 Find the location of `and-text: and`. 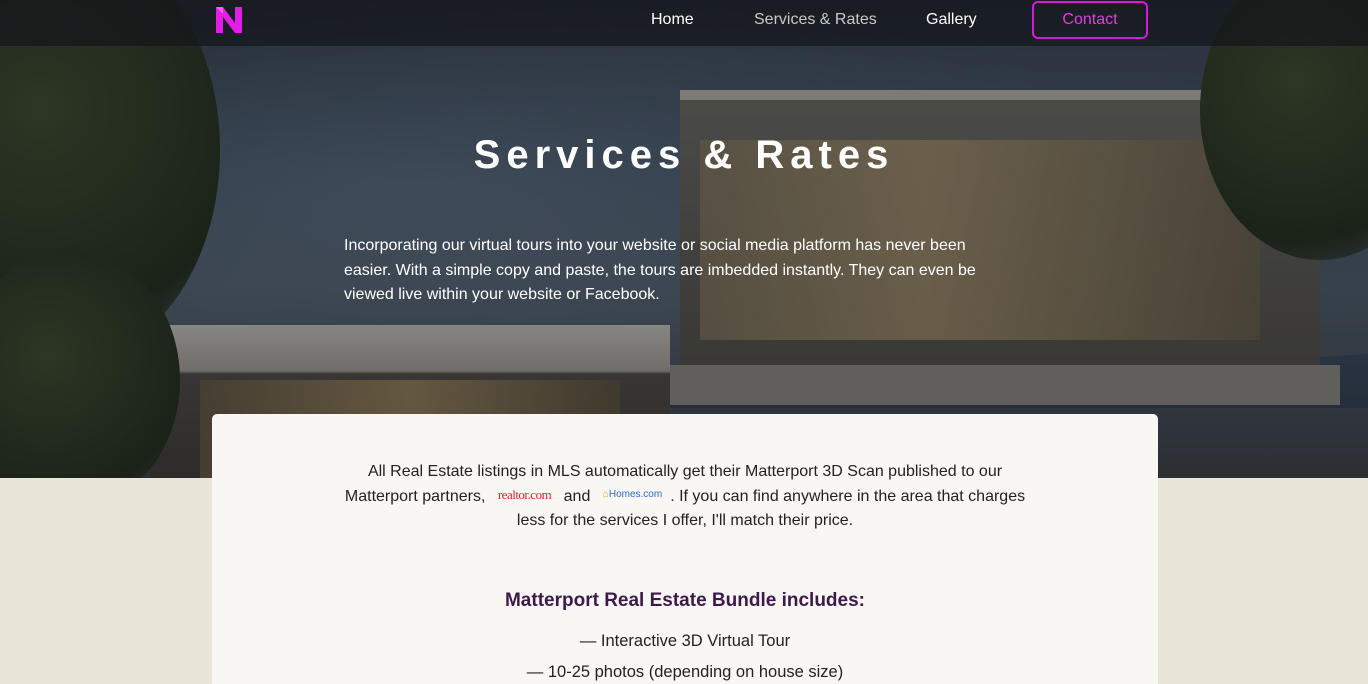

and-text: and is located at coordinates (577, 496).